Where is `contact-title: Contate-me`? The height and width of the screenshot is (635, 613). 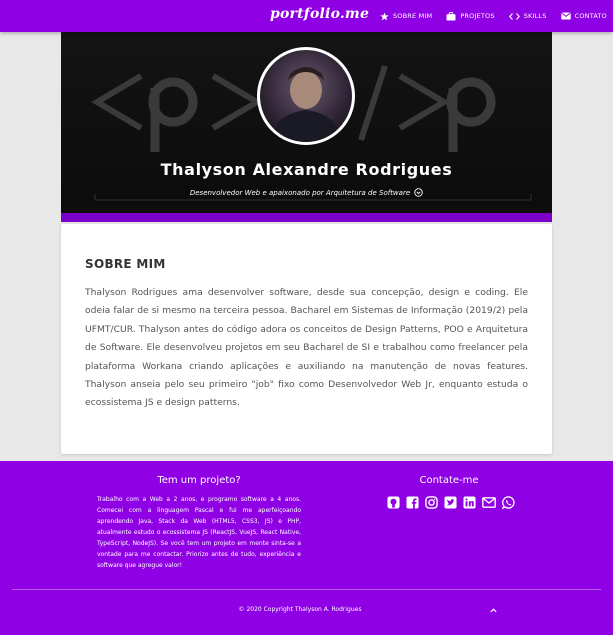
contact-title: Contate-me is located at coordinates (449, 480).